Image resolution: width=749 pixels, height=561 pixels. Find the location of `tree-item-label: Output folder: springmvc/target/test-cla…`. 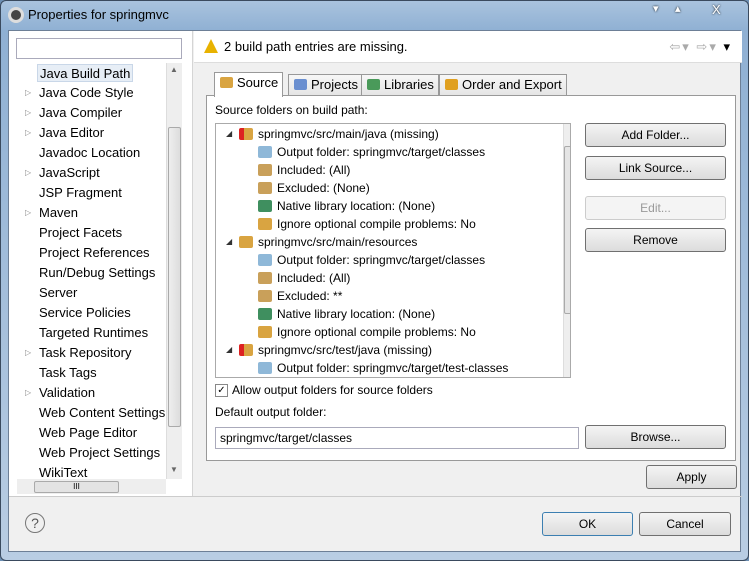

tree-item-label: Output folder: springmvc/target/test-cla… is located at coordinates (393, 368).